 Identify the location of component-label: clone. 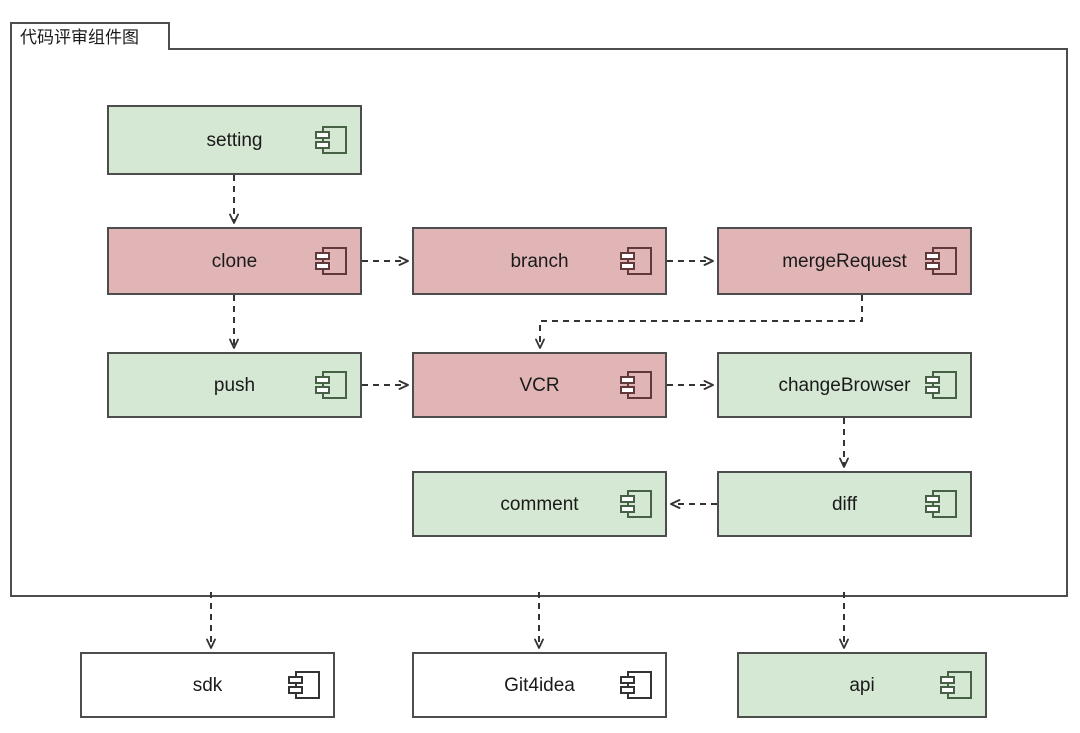
(234, 261).